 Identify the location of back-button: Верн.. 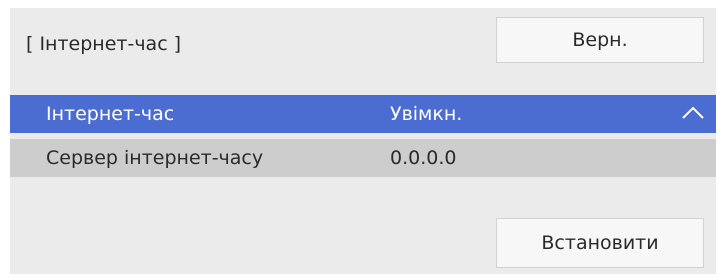
(600, 40).